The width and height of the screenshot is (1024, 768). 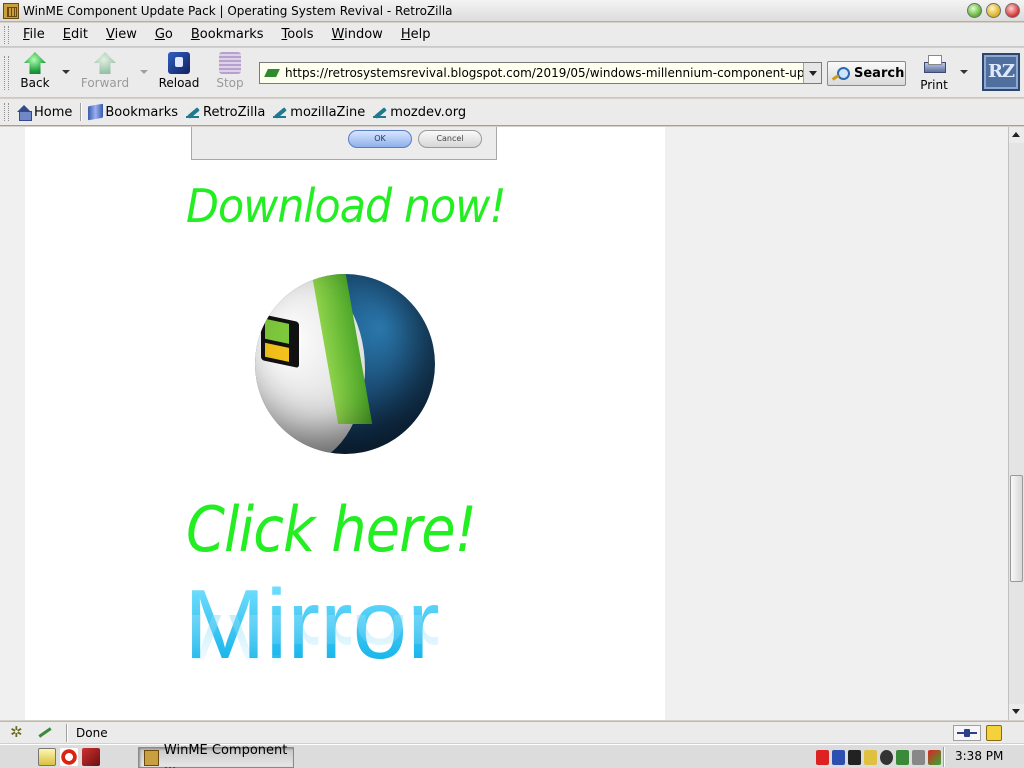 I want to click on menu-help: Help, so click(x=416, y=34).